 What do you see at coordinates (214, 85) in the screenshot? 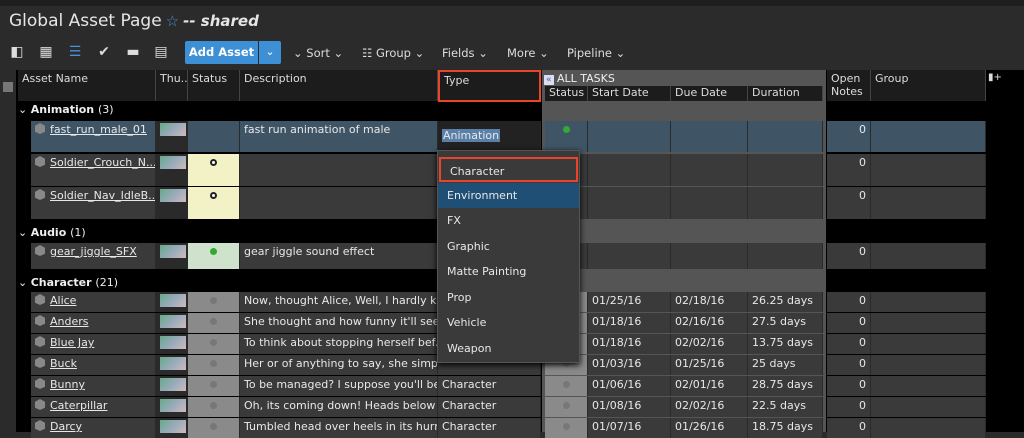
I see `header-status: Status` at bounding box center [214, 85].